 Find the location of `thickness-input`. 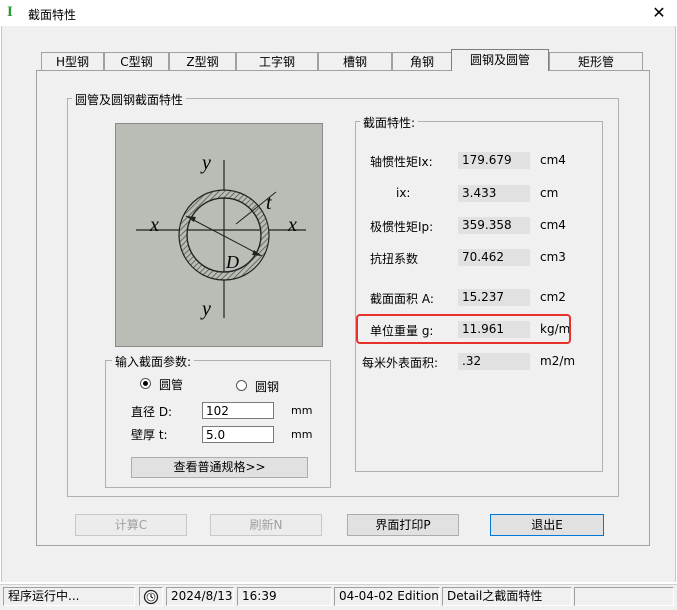

thickness-input is located at coordinates (238, 434).